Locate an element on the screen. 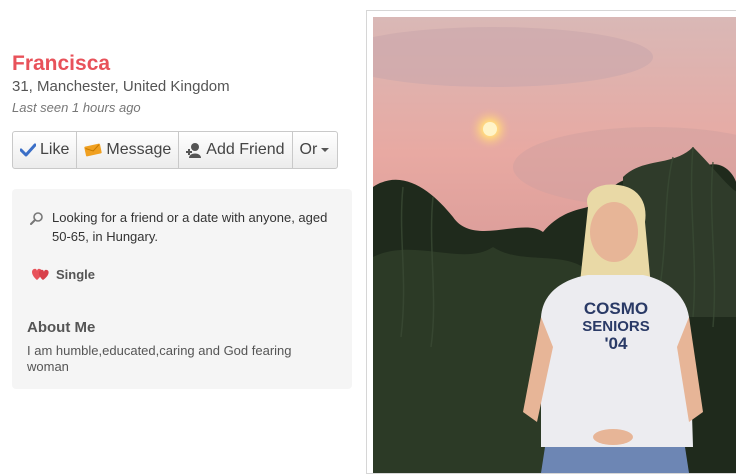 This screenshot has height=474, width=736. message-button: Message is located at coordinates (128, 150).